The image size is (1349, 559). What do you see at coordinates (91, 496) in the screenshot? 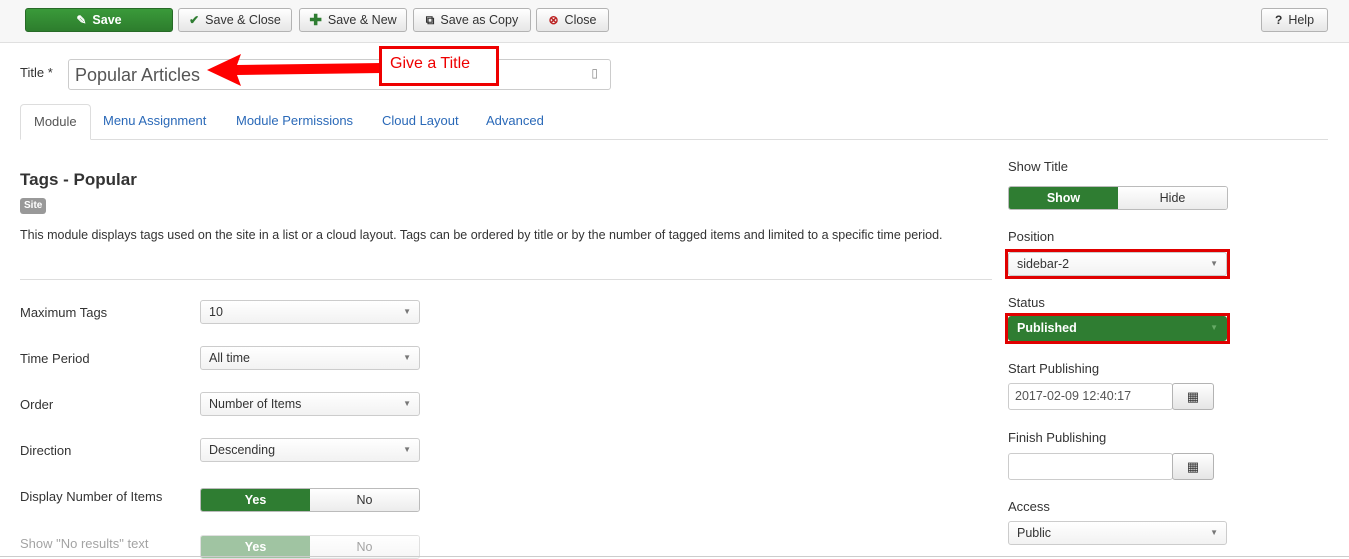
I see `display-number-label: Display Number of Items` at bounding box center [91, 496].